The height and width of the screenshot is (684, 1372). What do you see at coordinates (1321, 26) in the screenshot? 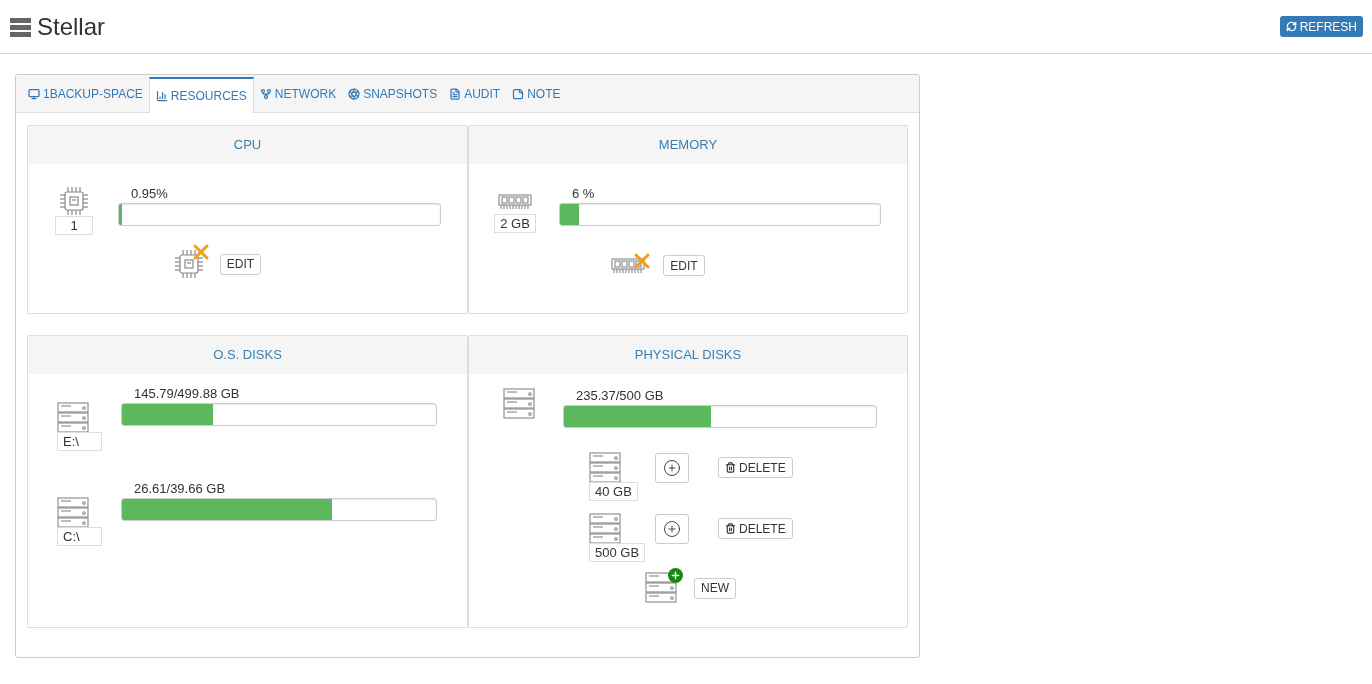
I see `refresh-button: REFRESH` at bounding box center [1321, 26].